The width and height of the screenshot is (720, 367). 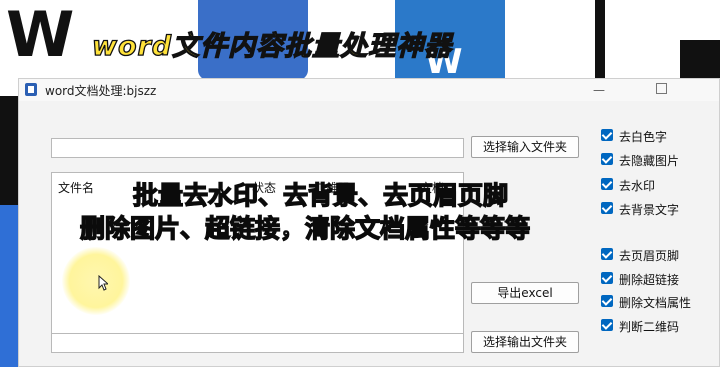 What do you see at coordinates (96, 281) in the screenshot?
I see `cursor-highlight` at bounding box center [96, 281].